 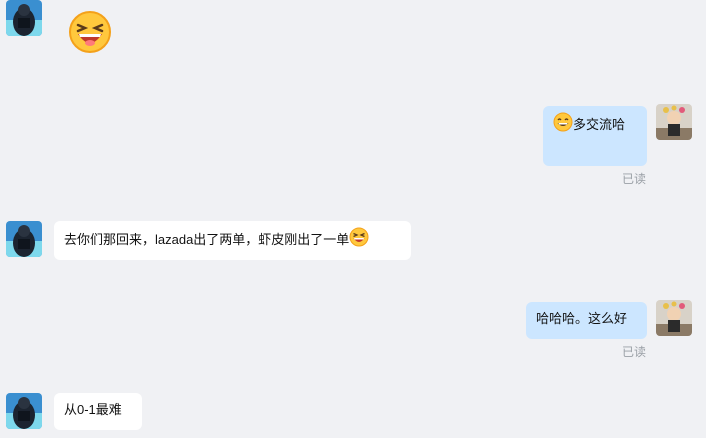 What do you see at coordinates (599, 124) in the screenshot?
I see `message-text: 多交流哈` at bounding box center [599, 124].